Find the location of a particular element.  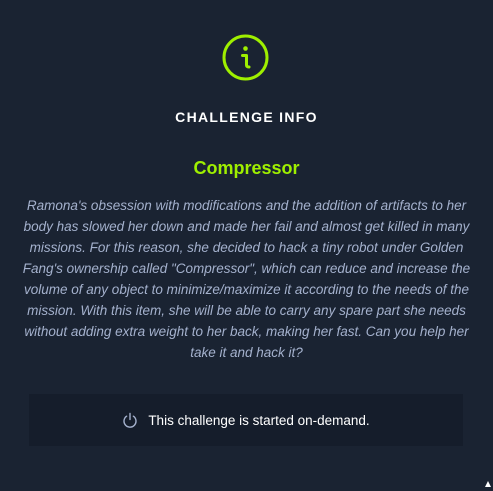

mouse-cursor-icon is located at coordinates (488, 484).